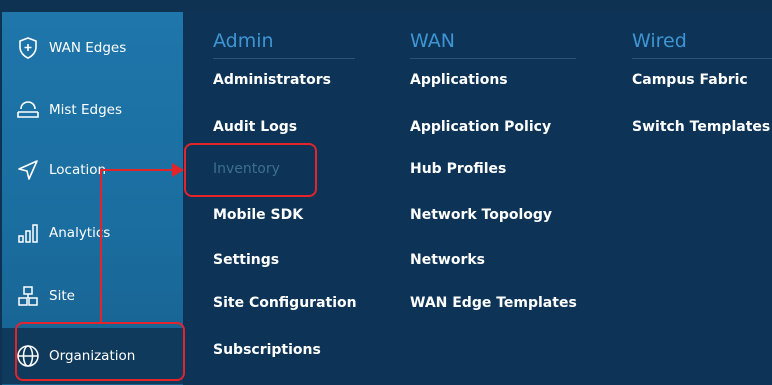 The height and width of the screenshot is (385, 772). I want to click on menu-item-applications: Applications, so click(459, 80).